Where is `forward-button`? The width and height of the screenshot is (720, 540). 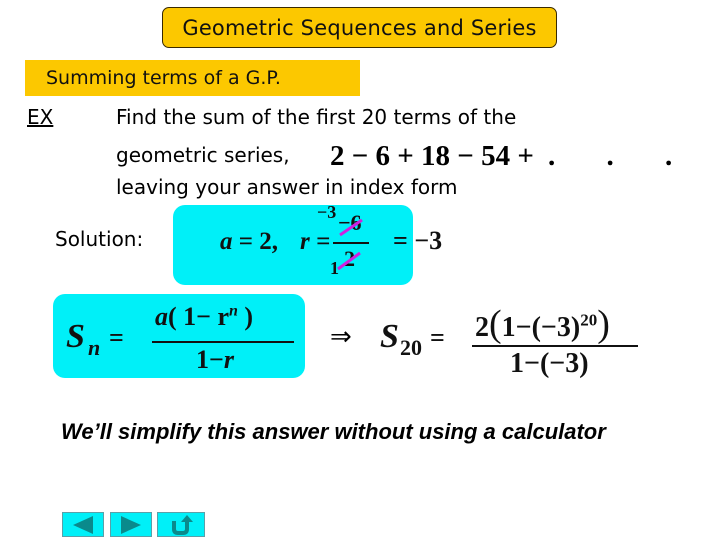 forward-button is located at coordinates (131, 524).